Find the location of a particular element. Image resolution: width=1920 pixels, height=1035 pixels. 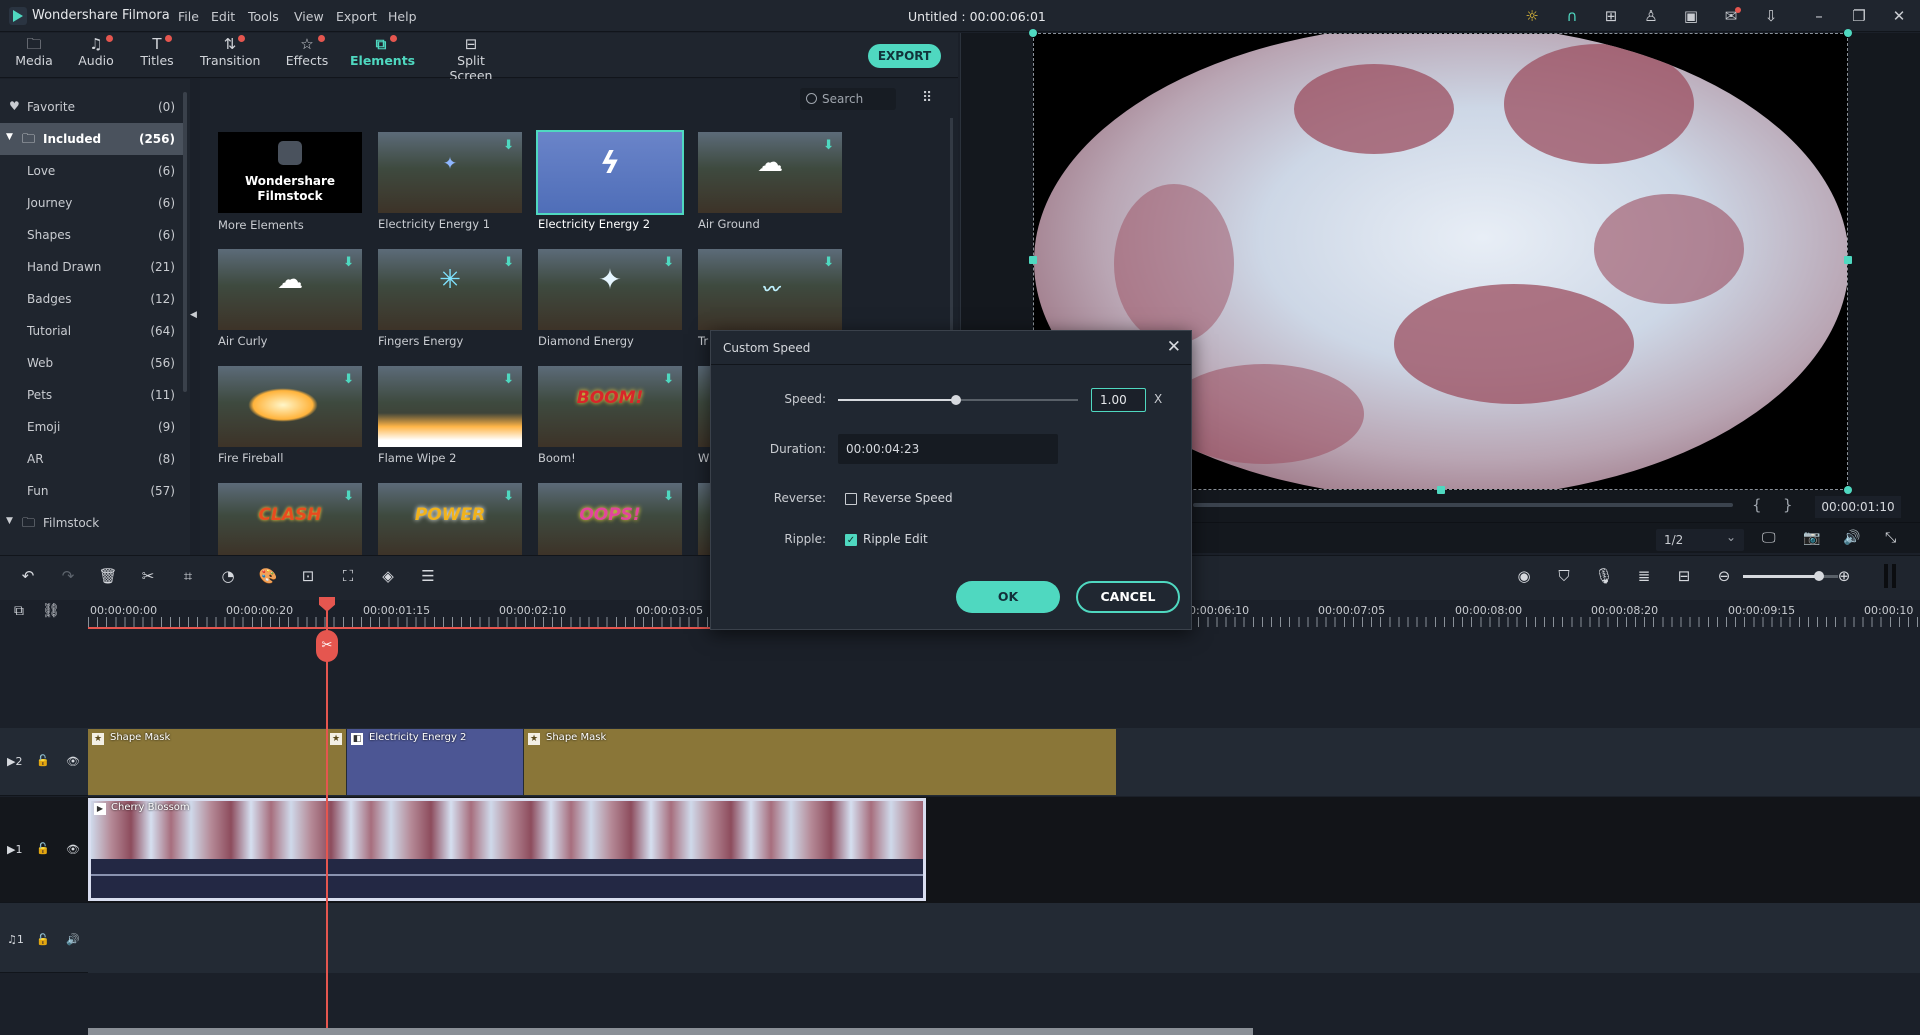

element-thumb-boom: ⬇ BOOM! is located at coordinates (610, 406).